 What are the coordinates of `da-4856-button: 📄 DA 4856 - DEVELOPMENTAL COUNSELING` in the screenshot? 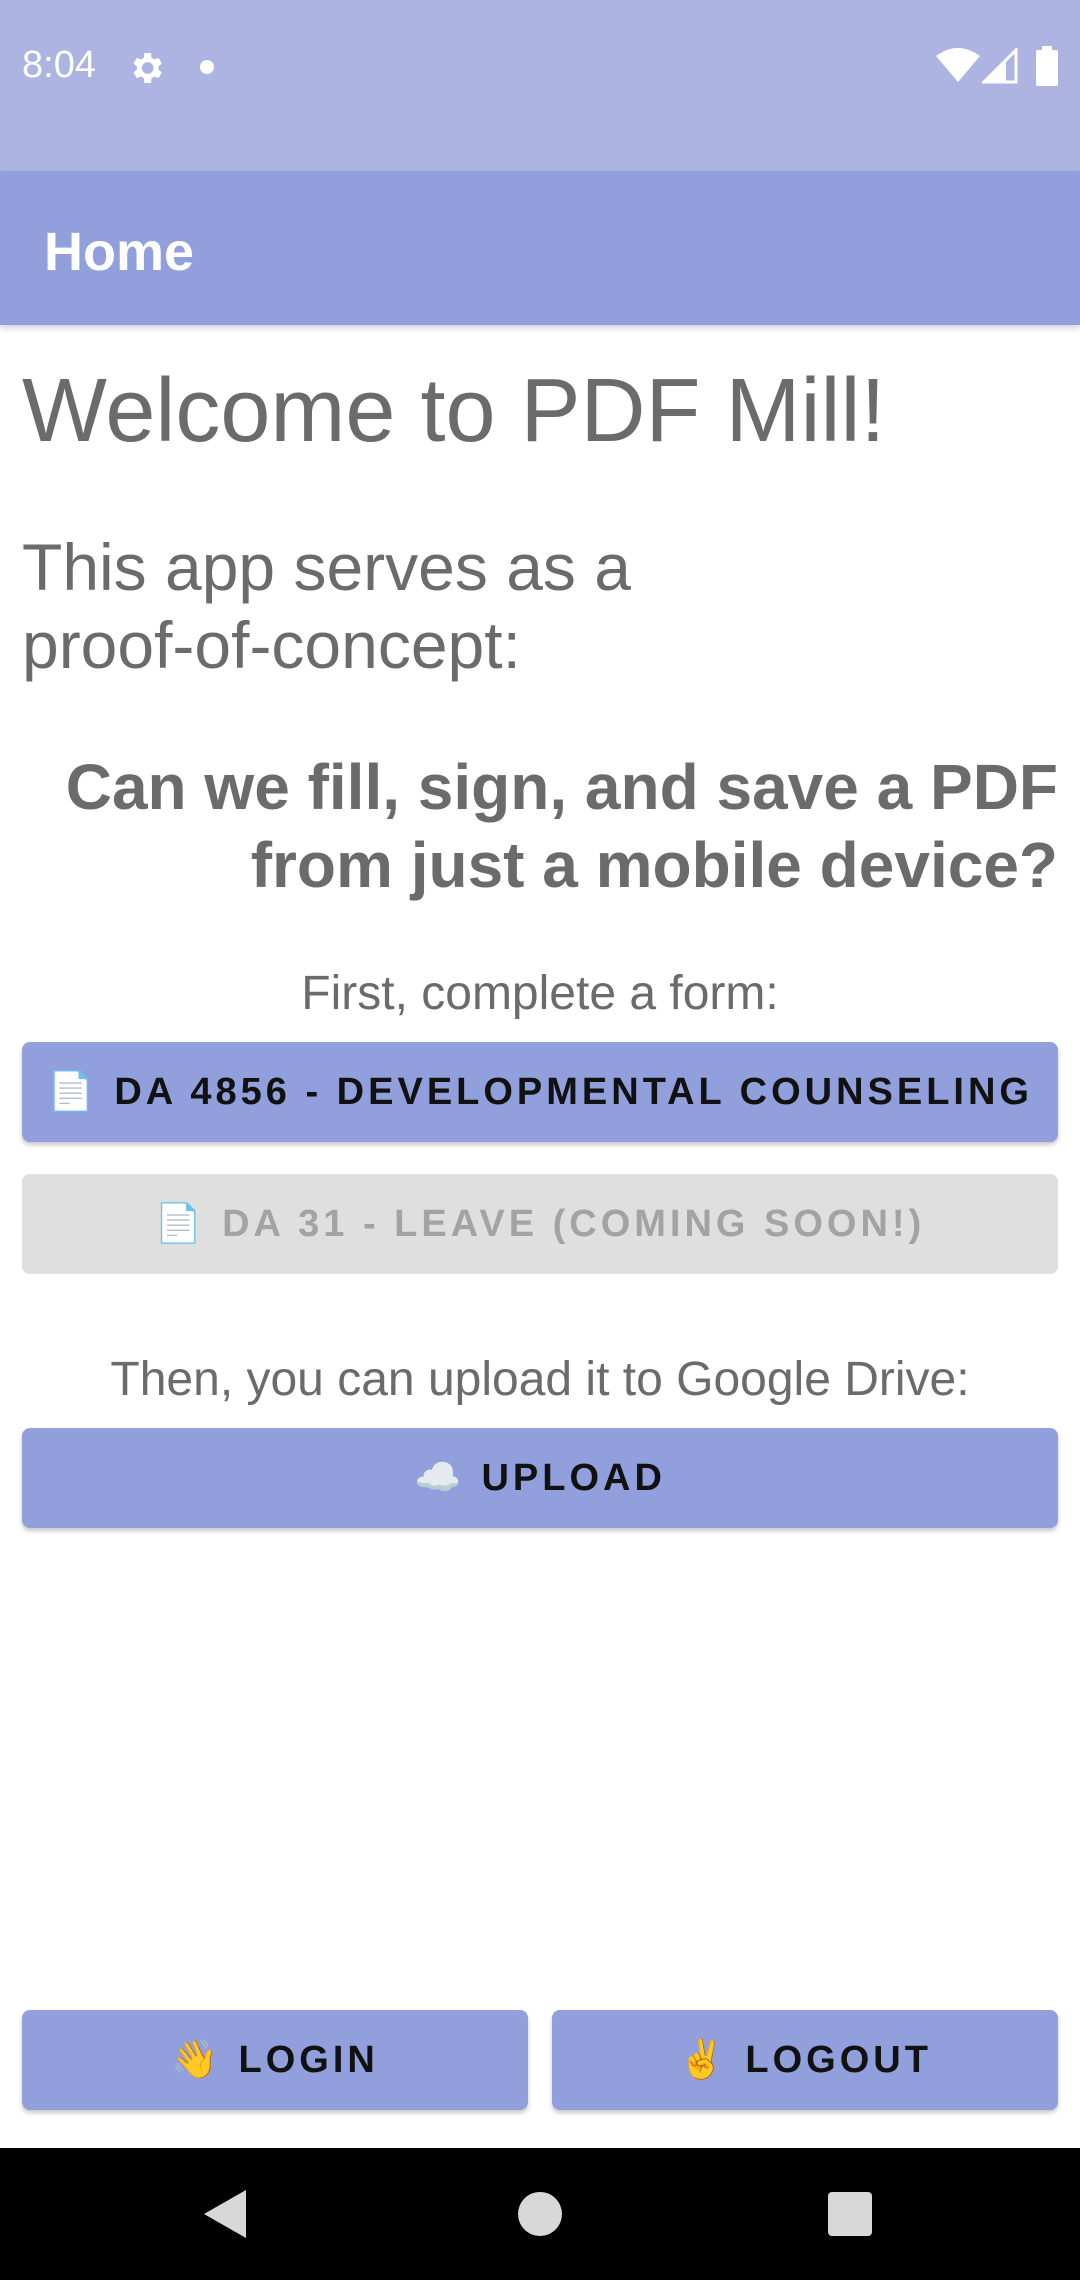 It's located at (540, 1092).